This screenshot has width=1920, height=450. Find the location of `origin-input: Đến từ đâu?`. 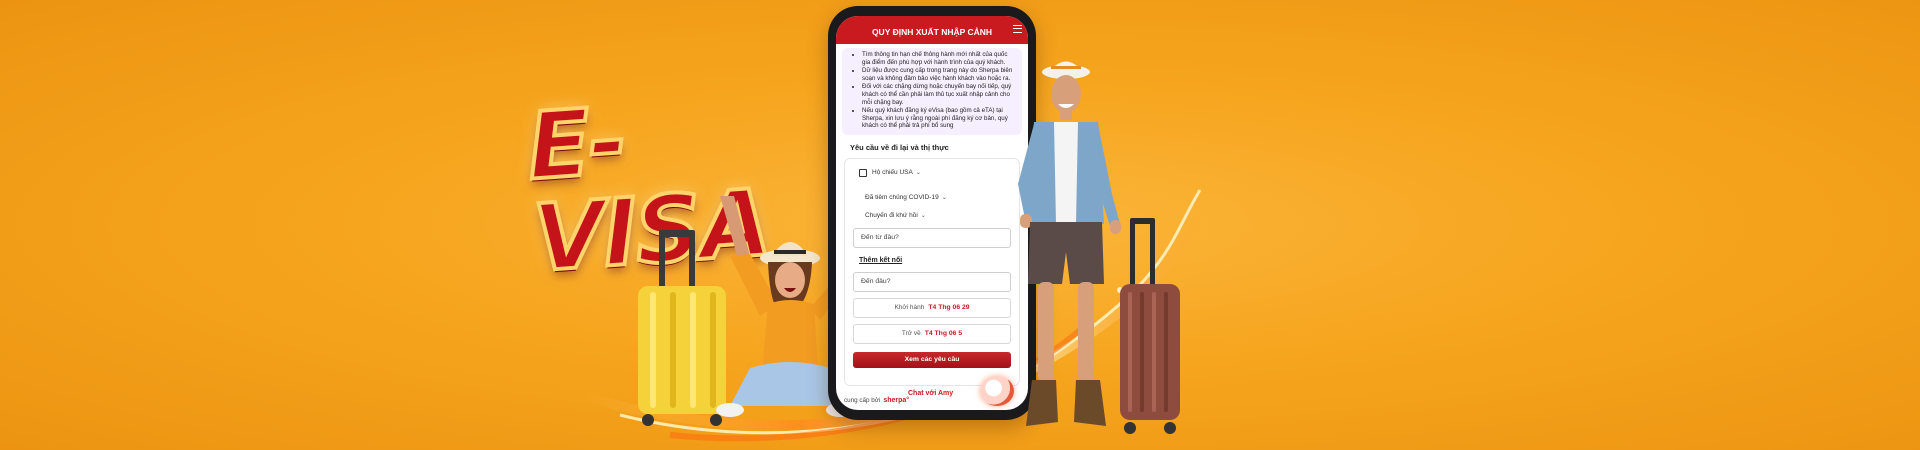

origin-input: Đến từ đâu? is located at coordinates (932, 237).